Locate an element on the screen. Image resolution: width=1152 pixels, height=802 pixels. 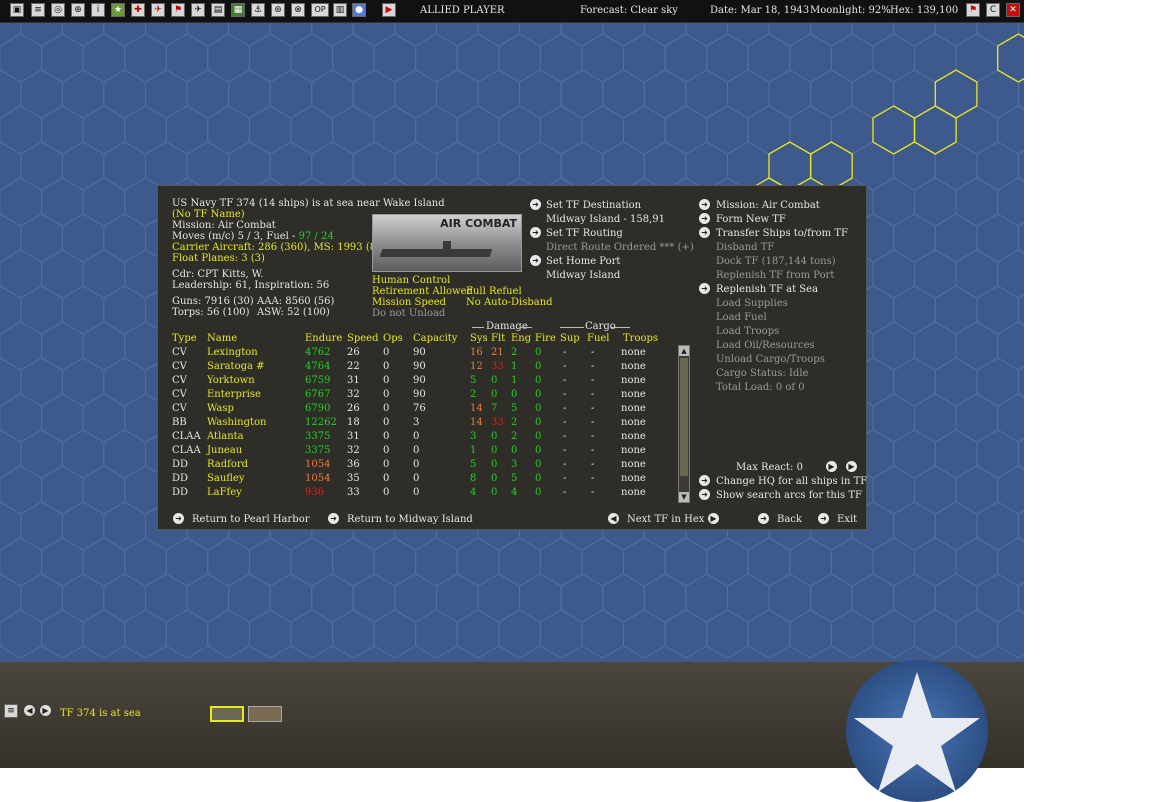
prev-arrow-icon: ◀ is located at coordinates (29, 710).